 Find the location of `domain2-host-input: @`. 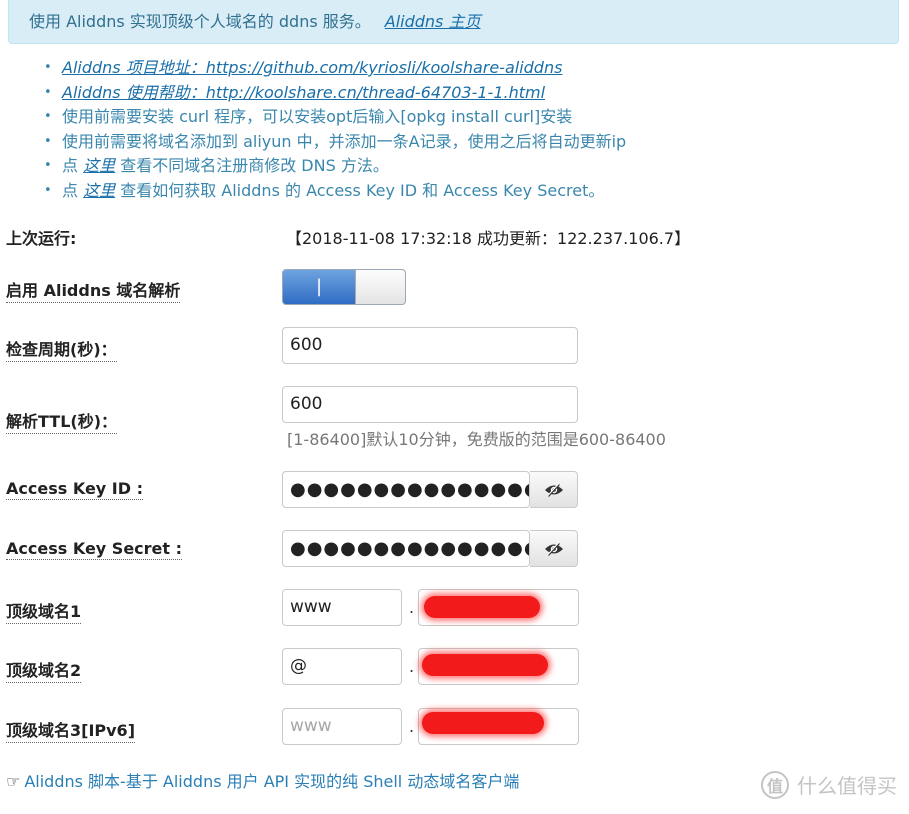

domain2-host-input: @ is located at coordinates (342, 666).